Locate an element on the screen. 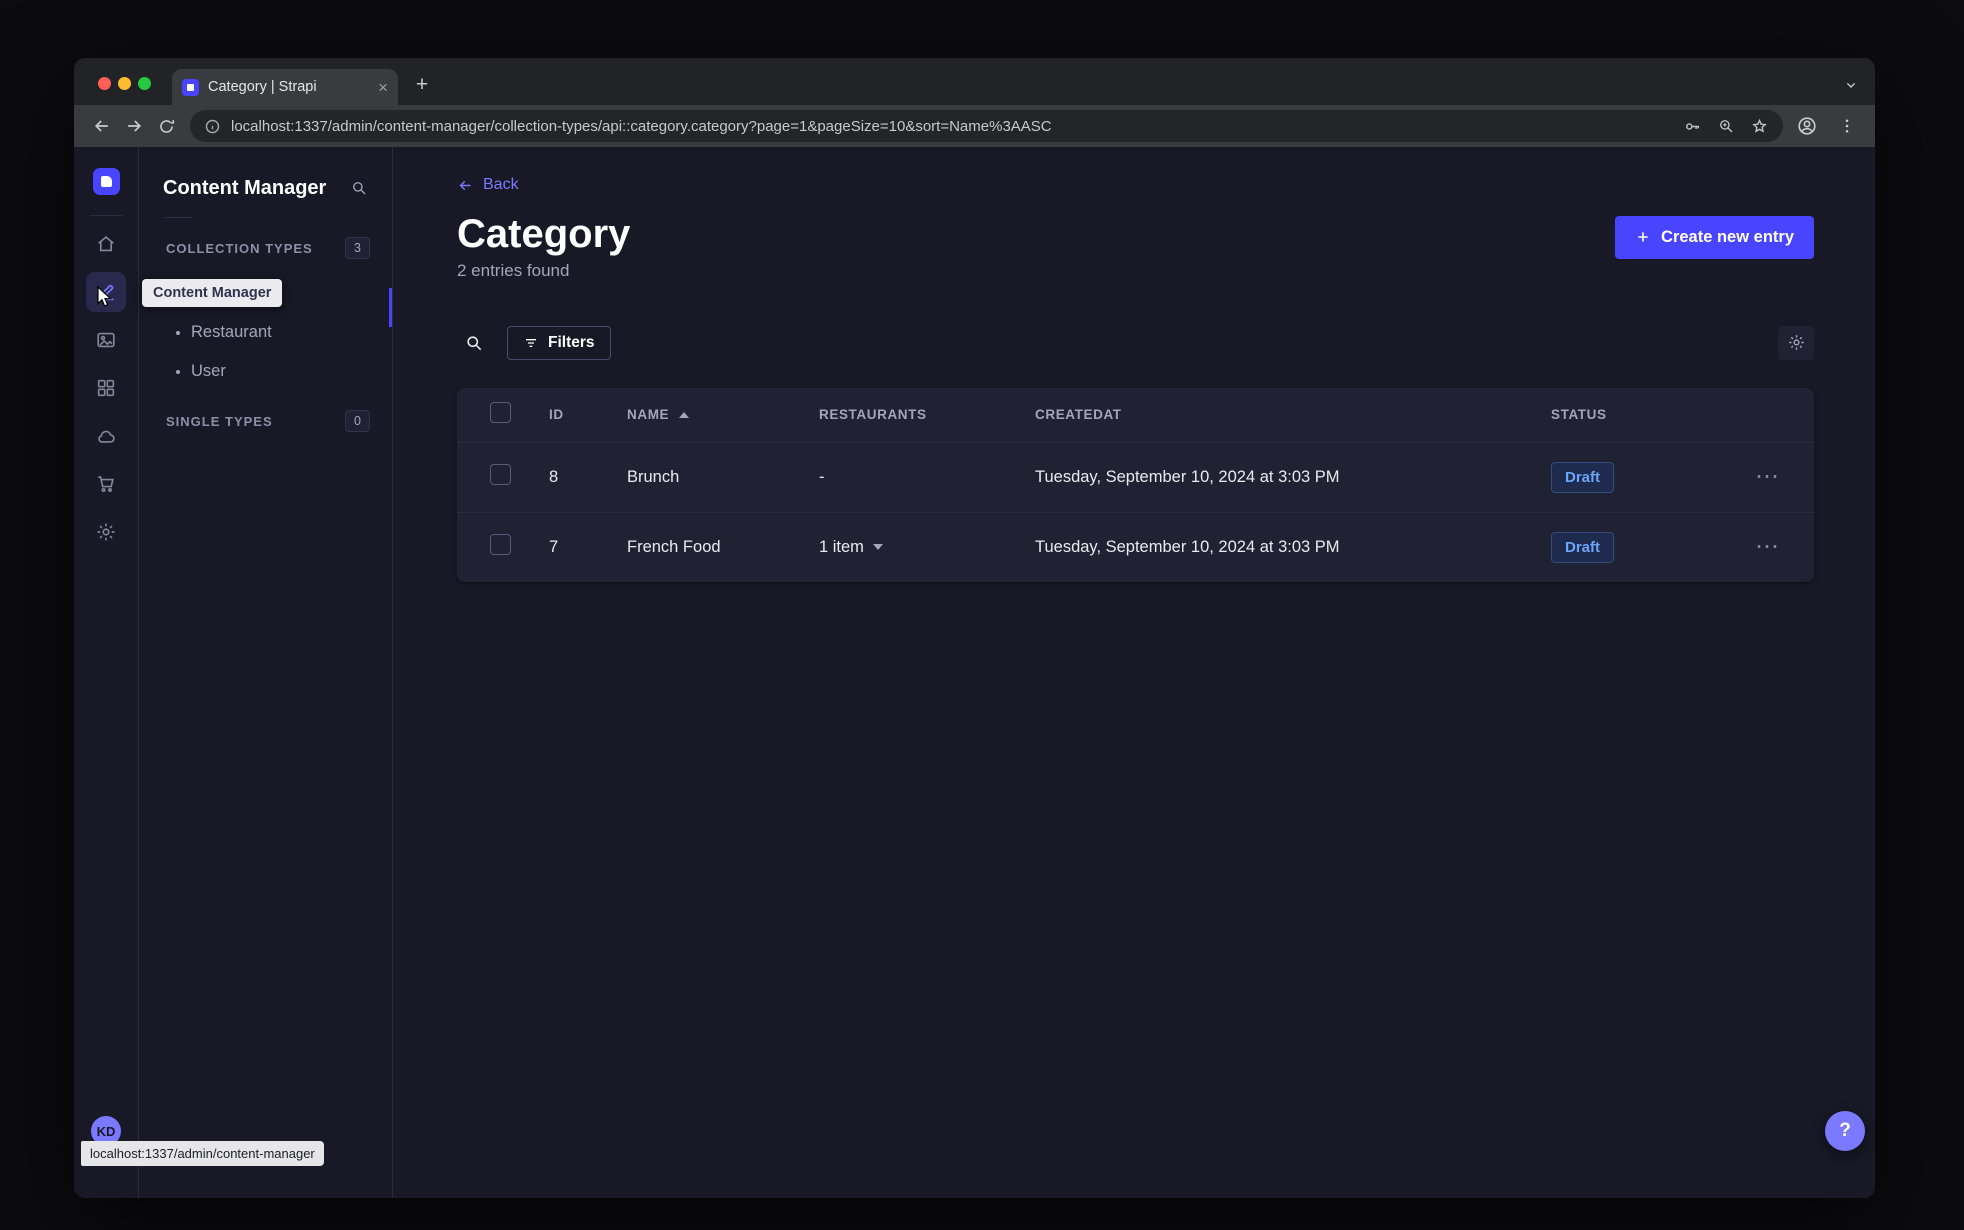 This screenshot has width=1964, height=1230. link-status-bubble: localhost:1337/admin/content-manager is located at coordinates (202, 1153).